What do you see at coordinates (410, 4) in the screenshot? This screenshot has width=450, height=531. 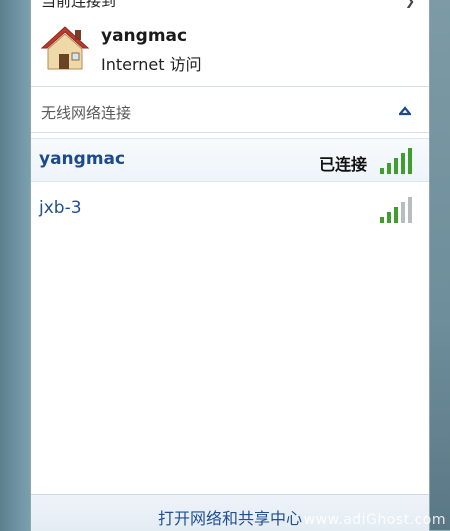 I see `chevron-down-icon: ❯` at bounding box center [410, 4].